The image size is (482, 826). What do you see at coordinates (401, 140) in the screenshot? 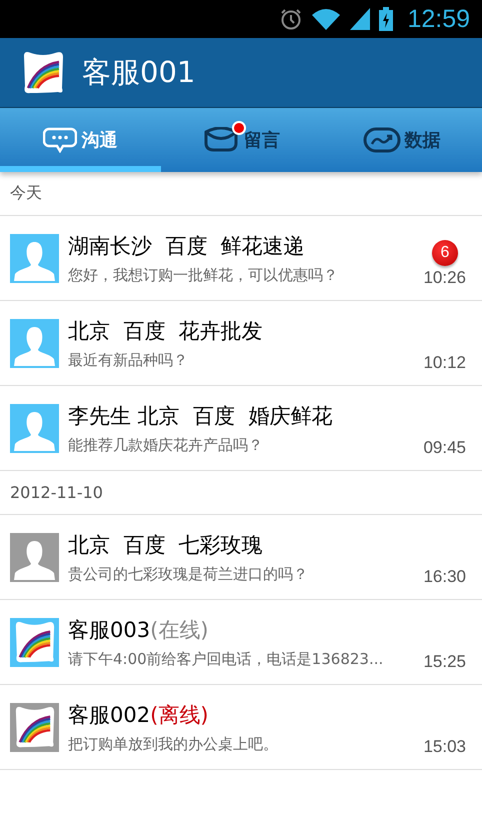
I see `tab: 数据` at bounding box center [401, 140].